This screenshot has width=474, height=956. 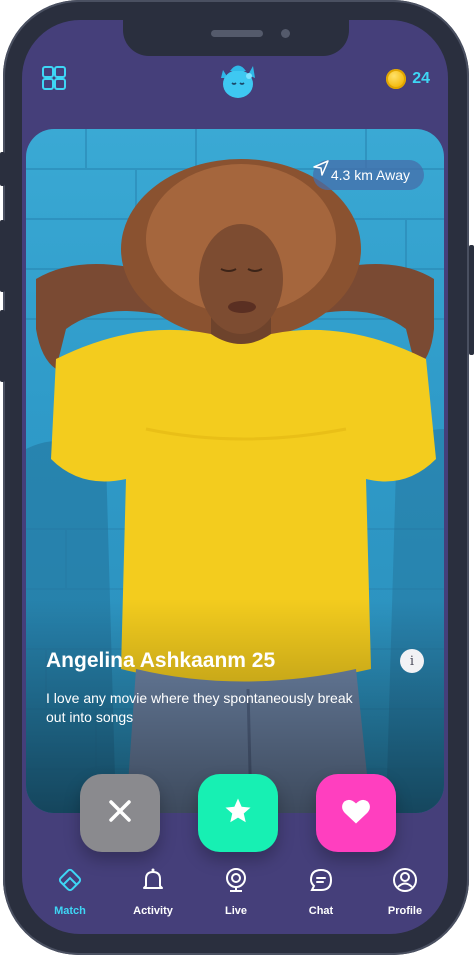 I want to click on mute-switch, so click(x=2, y=169).